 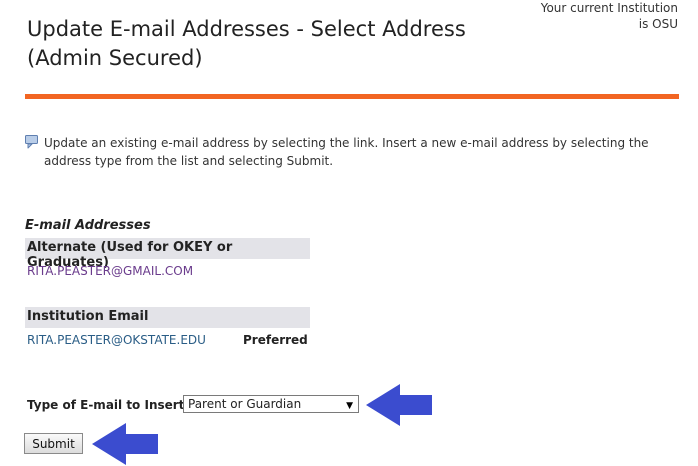 I want to click on page-title-line1: Update E-mail Addresses - Select Address, so click(x=246, y=29).